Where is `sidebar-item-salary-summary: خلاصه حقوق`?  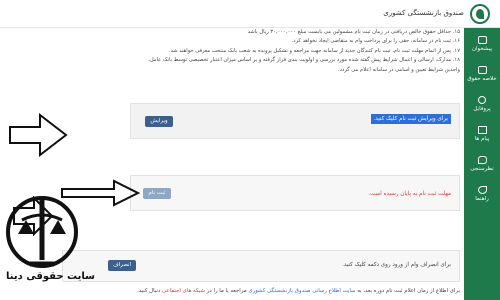 sidebar-item-salary-summary: خلاصه حقوق is located at coordinates (482, 74).